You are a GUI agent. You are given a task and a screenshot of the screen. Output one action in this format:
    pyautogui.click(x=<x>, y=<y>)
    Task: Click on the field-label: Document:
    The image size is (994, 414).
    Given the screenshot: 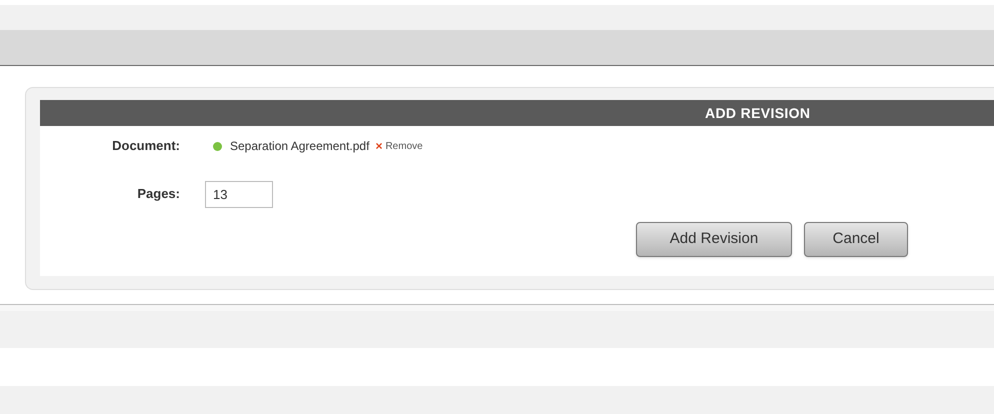 What is the action you would take?
    pyautogui.click(x=145, y=146)
    